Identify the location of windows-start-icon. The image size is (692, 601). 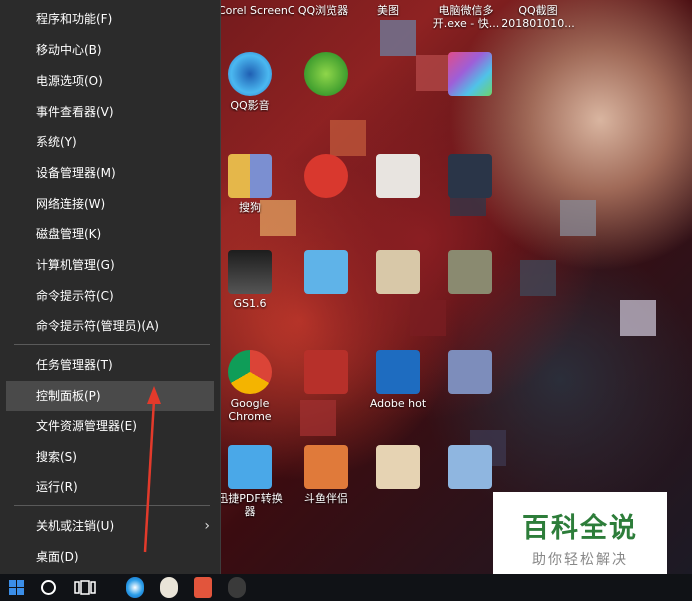
(16, 590).